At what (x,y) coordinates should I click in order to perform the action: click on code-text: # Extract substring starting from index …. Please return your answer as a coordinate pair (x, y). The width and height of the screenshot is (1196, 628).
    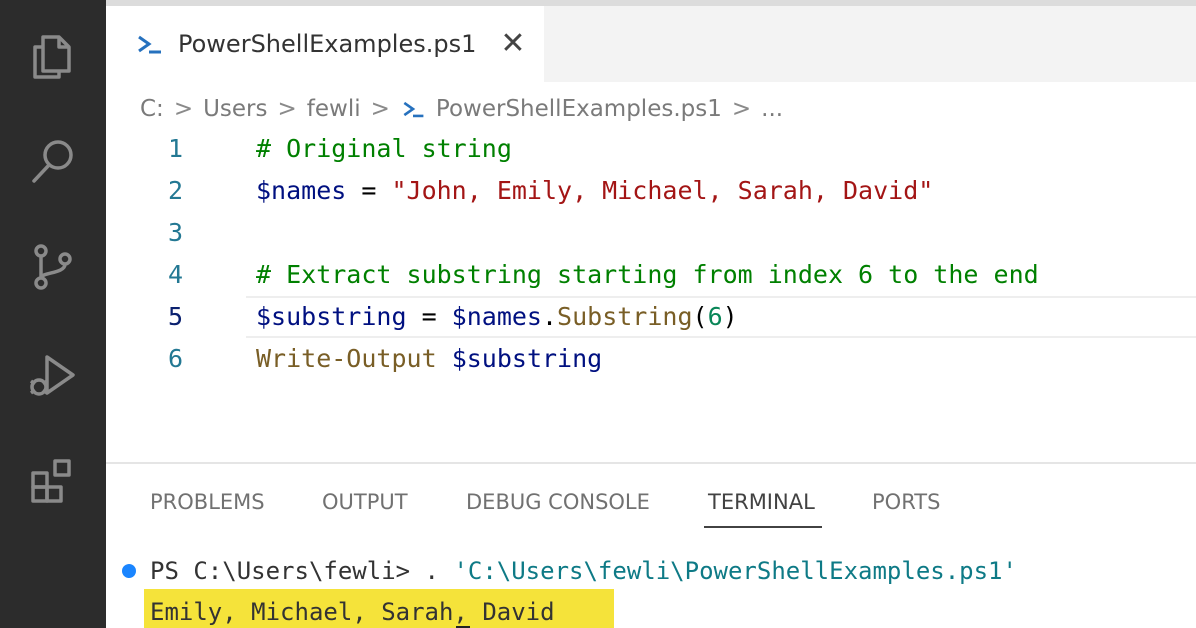
    Looking at the image, I should click on (647, 275).